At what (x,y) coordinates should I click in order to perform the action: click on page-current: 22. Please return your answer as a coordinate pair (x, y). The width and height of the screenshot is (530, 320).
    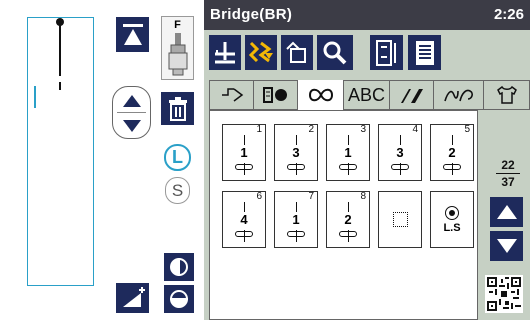
    Looking at the image, I should click on (508, 165).